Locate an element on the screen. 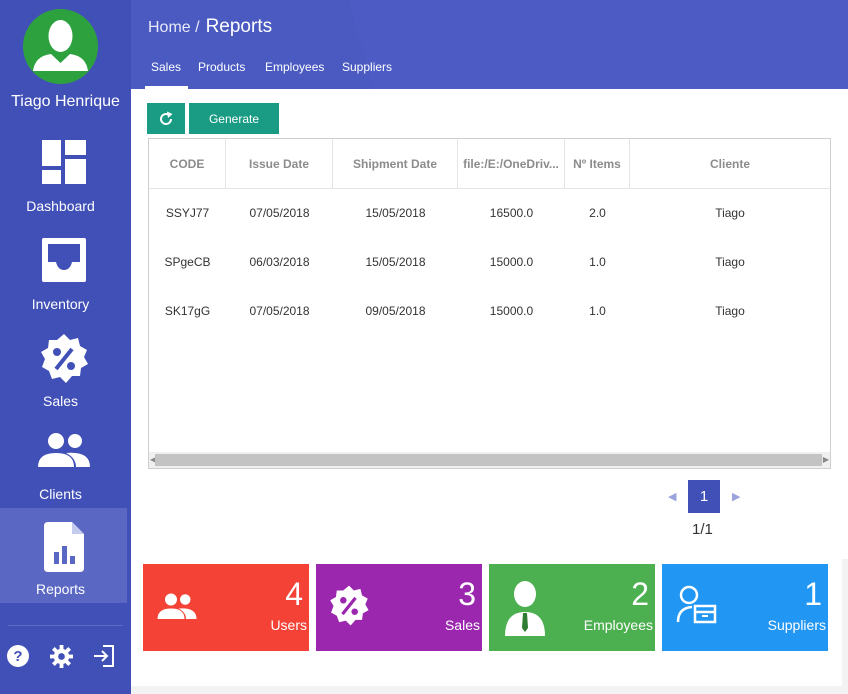  sidebar-item-label: Clients is located at coordinates (60, 494).